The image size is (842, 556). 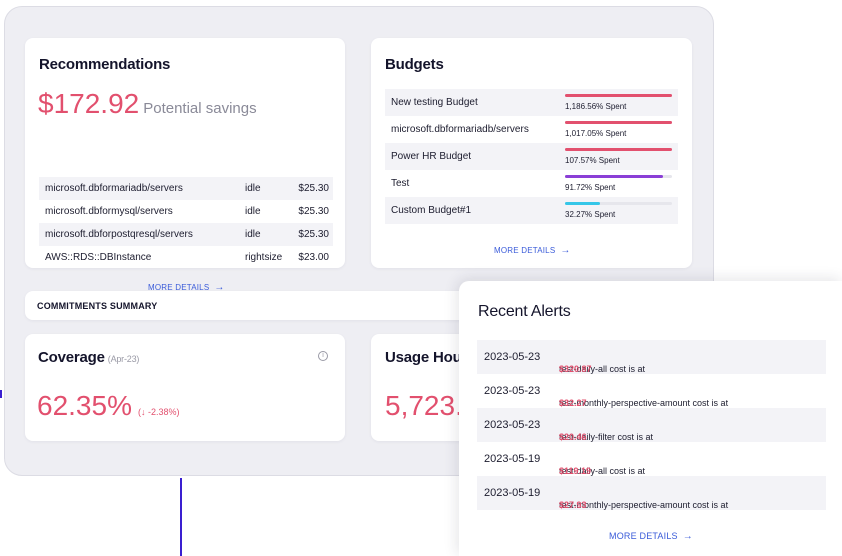 I want to click on resource-name: microsoft.dbformysql/servers, so click(x=109, y=211).